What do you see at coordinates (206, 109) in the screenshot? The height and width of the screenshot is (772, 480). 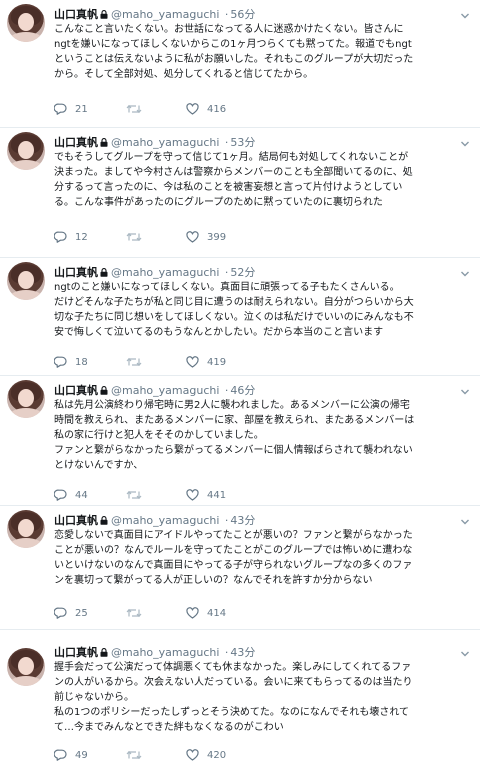 I see `like-button: 416` at bounding box center [206, 109].